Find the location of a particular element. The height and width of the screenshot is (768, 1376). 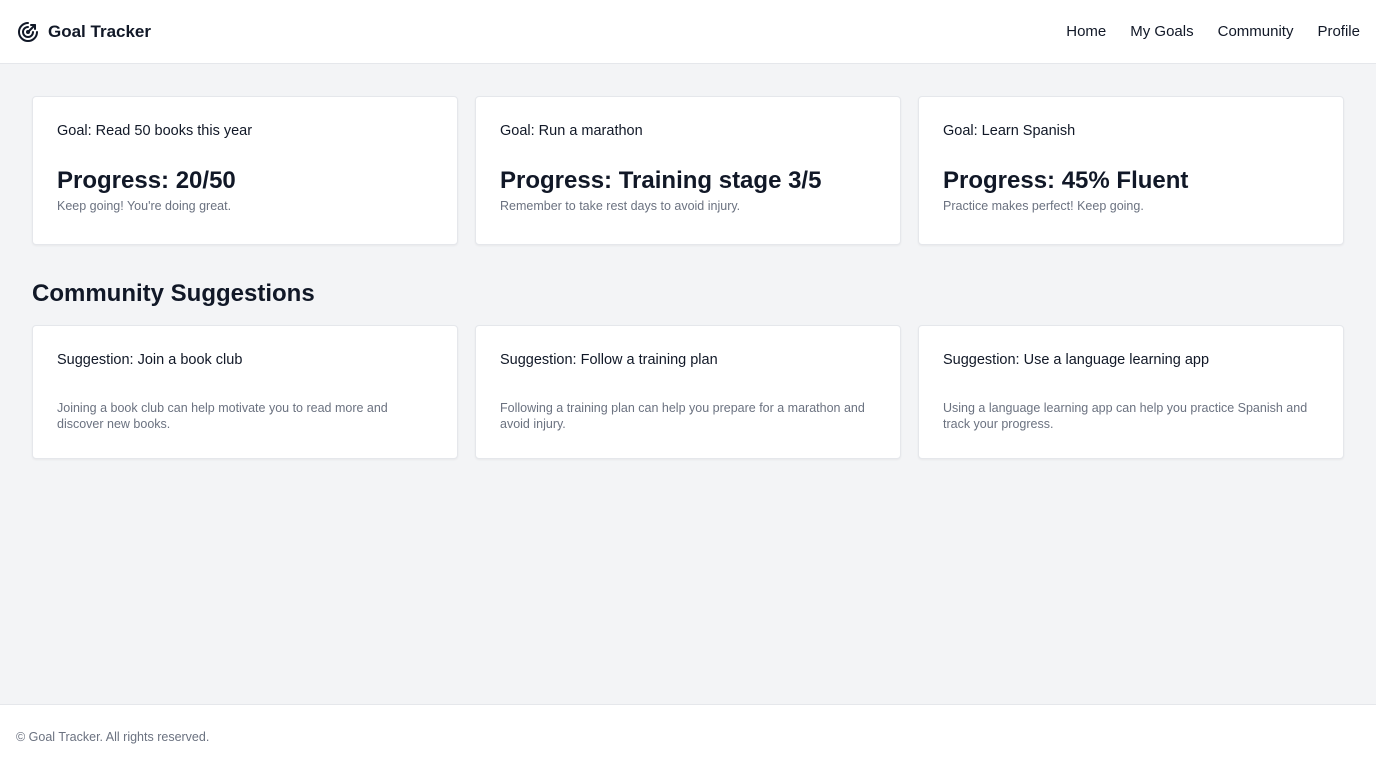

suggestion-title: Suggestion: Use a language learning app is located at coordinates (1076, 360).